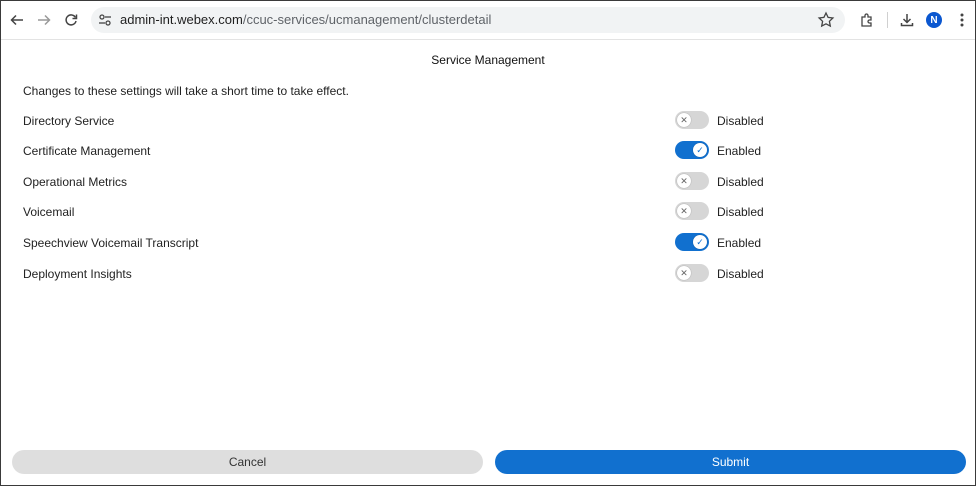 The image size is (976, 486). I want to click on site-info-icon, so click(105, 20).